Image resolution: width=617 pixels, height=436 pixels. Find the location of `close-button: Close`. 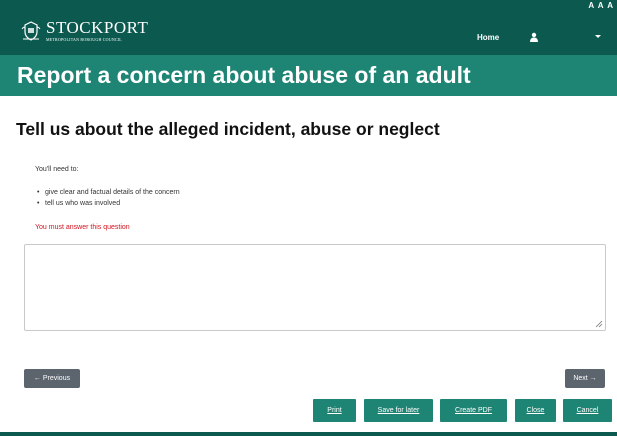

close-button: Close is located at coordinates (535, 410).